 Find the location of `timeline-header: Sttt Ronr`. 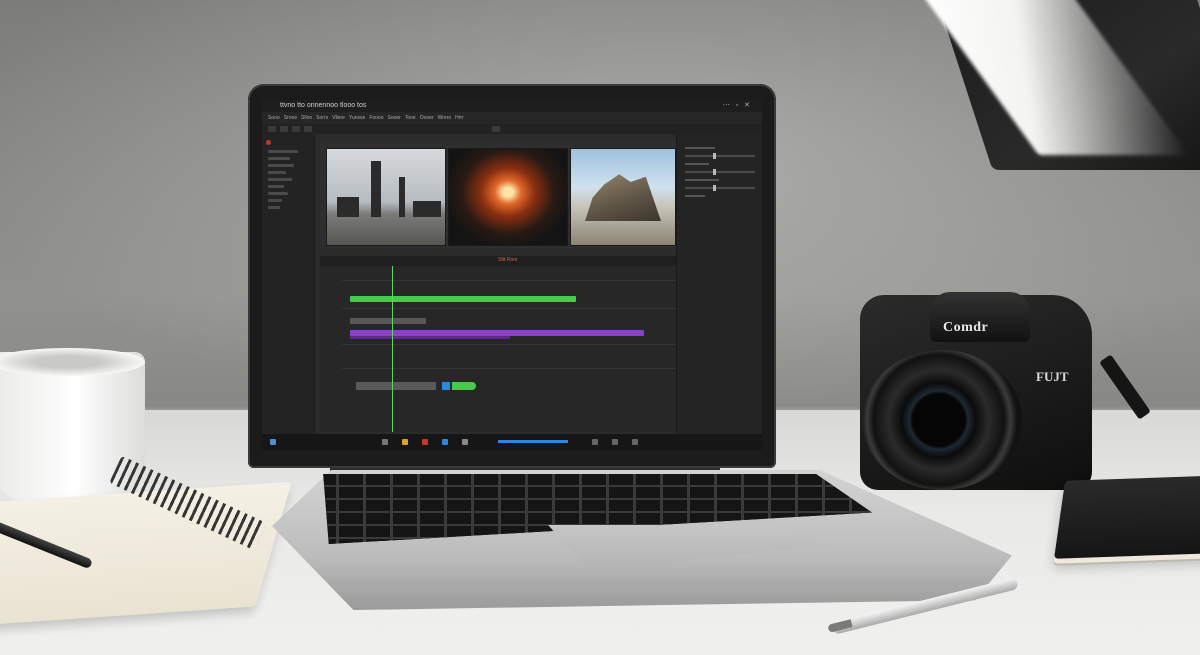

timeline-header: Sttt Ronr is located at coordinates (498, 261).